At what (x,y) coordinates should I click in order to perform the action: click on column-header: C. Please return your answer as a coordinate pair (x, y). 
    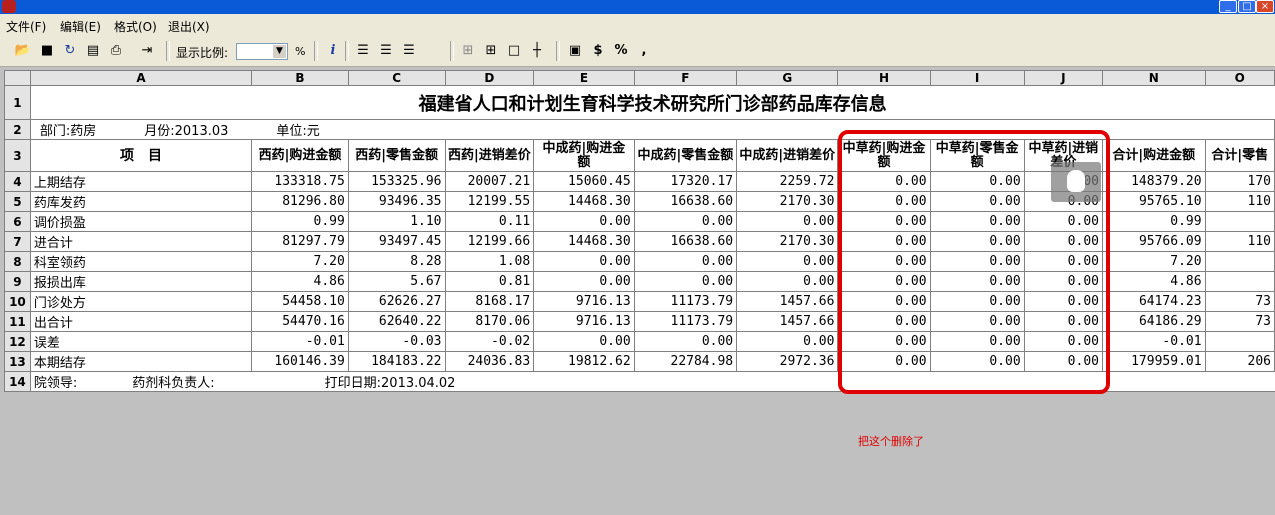
    Looking at the image, I should click on (396, 78).